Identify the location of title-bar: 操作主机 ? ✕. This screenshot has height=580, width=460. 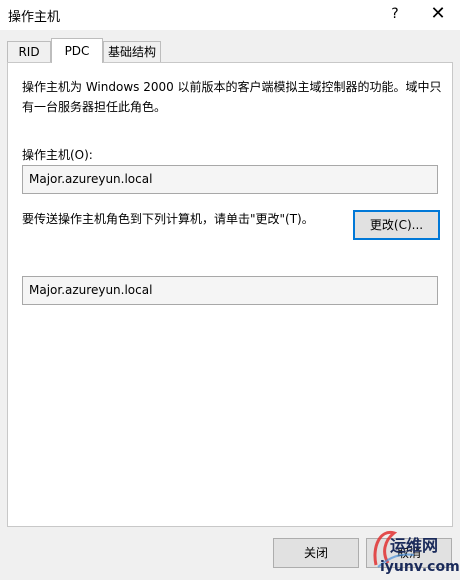
(230, 15).